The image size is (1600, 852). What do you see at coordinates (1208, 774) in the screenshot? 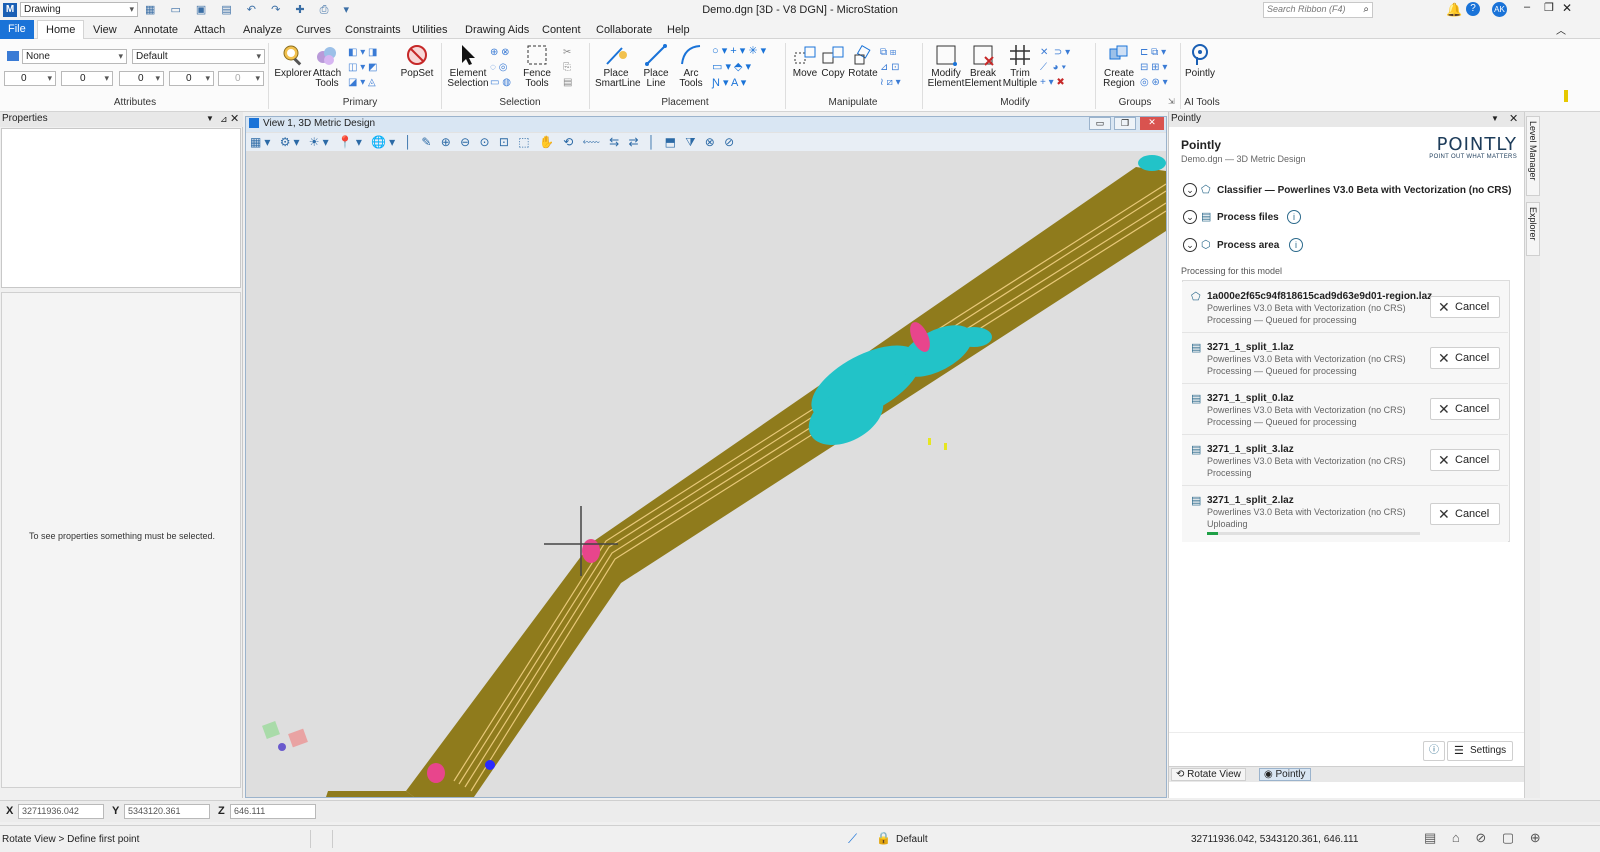
I see `tab-rotate-view: ⟲ Rotate View` at bounding box center [1208, 774].